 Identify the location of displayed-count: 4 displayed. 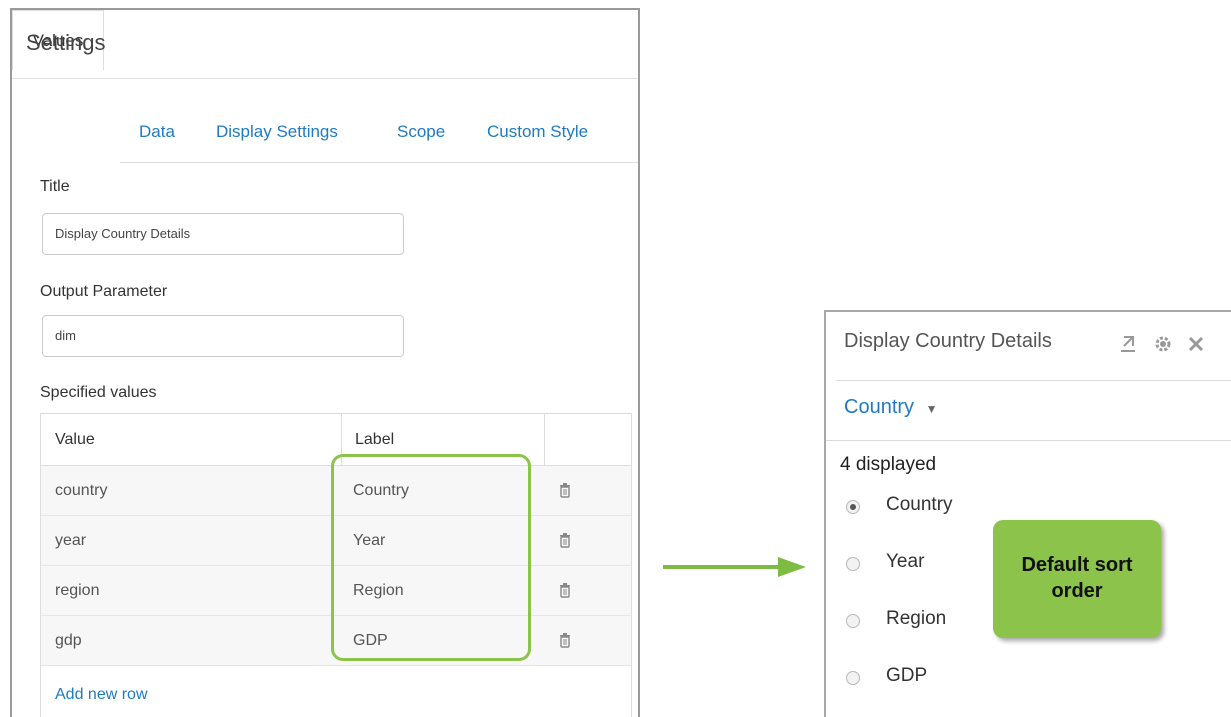
(888, 464).